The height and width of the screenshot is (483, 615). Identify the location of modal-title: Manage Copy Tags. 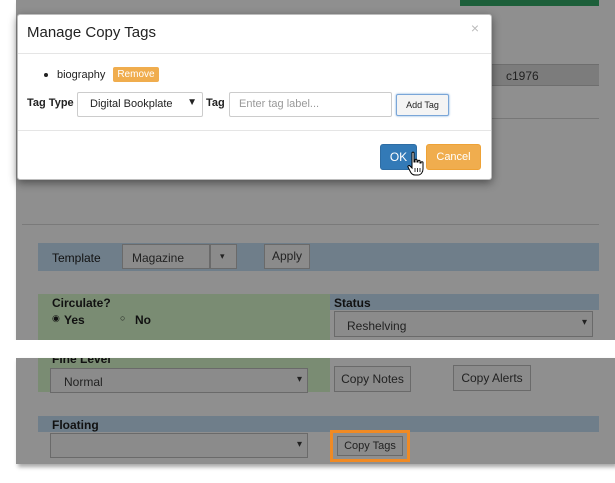
(91, 32).